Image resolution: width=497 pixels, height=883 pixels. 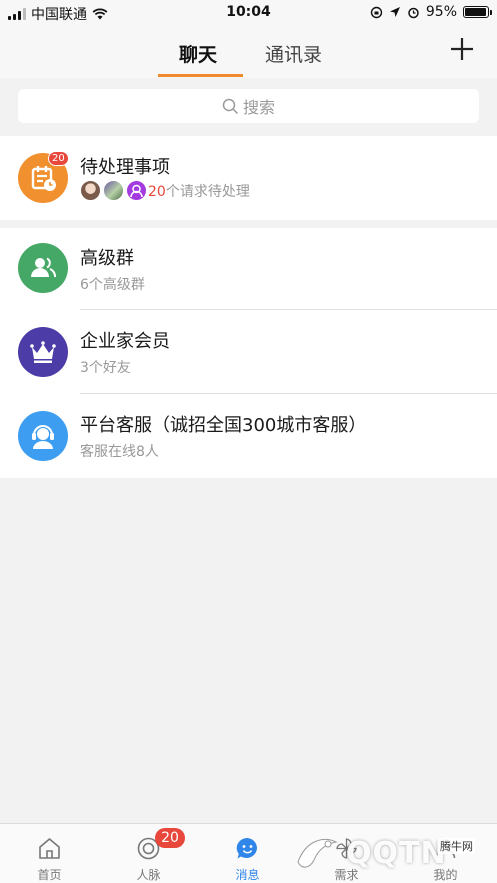 What do you see at coordinates (170, 838) in the screenshot?
I see `network-badge: 20` at bounding box center [170, 838].